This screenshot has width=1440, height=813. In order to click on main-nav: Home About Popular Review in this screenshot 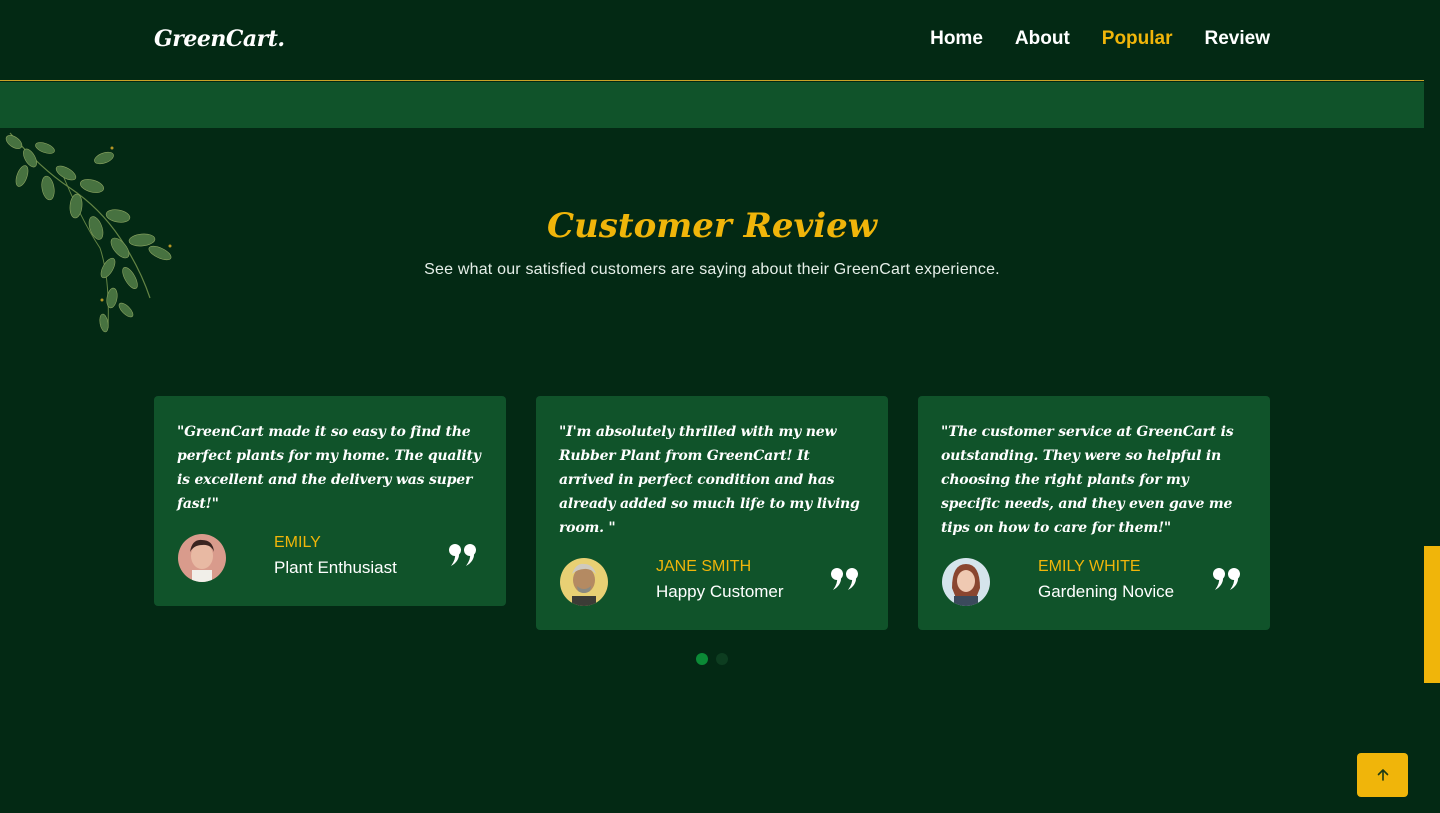, I will do `click(1100, 39)`.